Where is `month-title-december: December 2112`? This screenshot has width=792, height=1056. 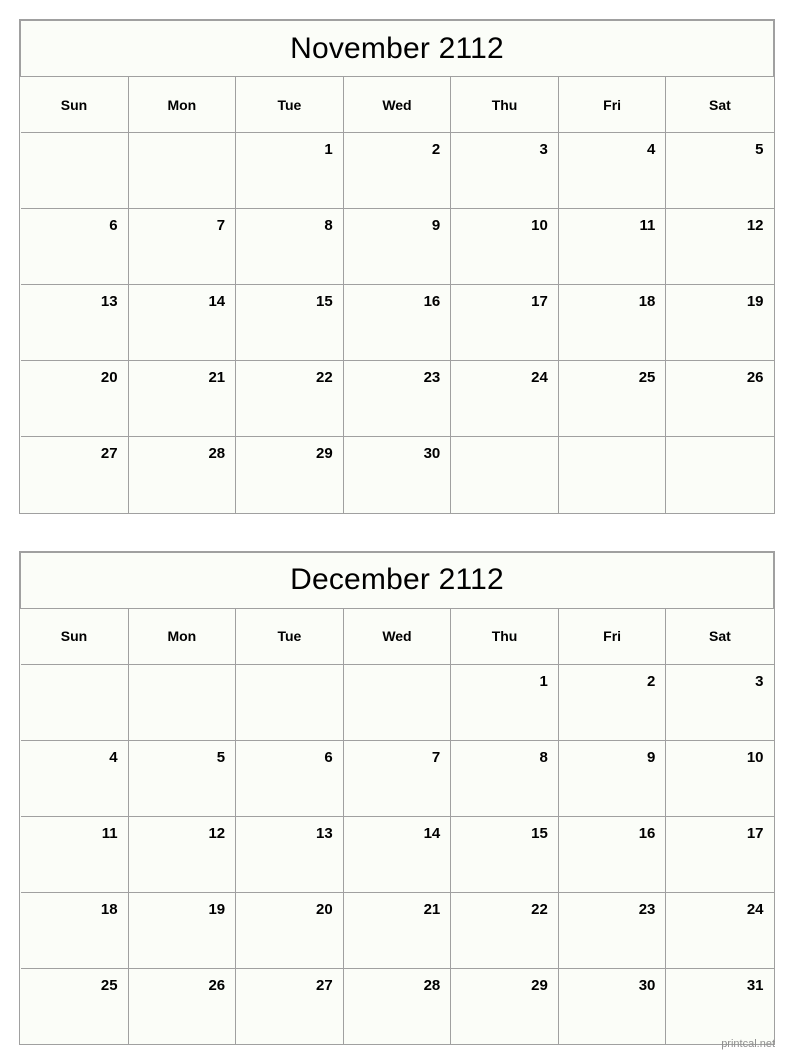
month-title-december: December 2112 is located at coordinates (397, 580).